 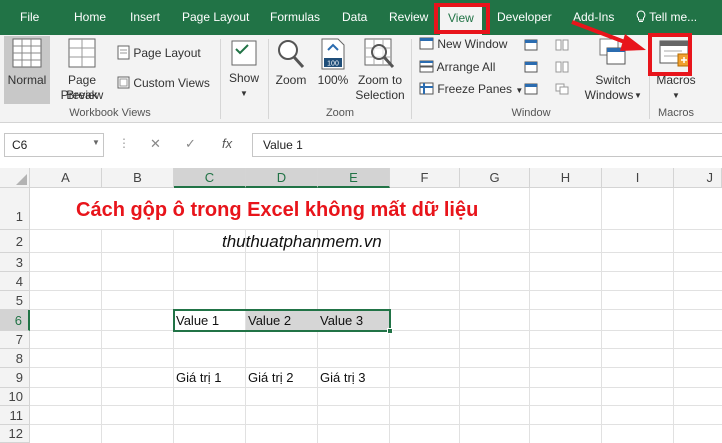 I want to click on row-header-9: 9, so click(x=15, y=378).